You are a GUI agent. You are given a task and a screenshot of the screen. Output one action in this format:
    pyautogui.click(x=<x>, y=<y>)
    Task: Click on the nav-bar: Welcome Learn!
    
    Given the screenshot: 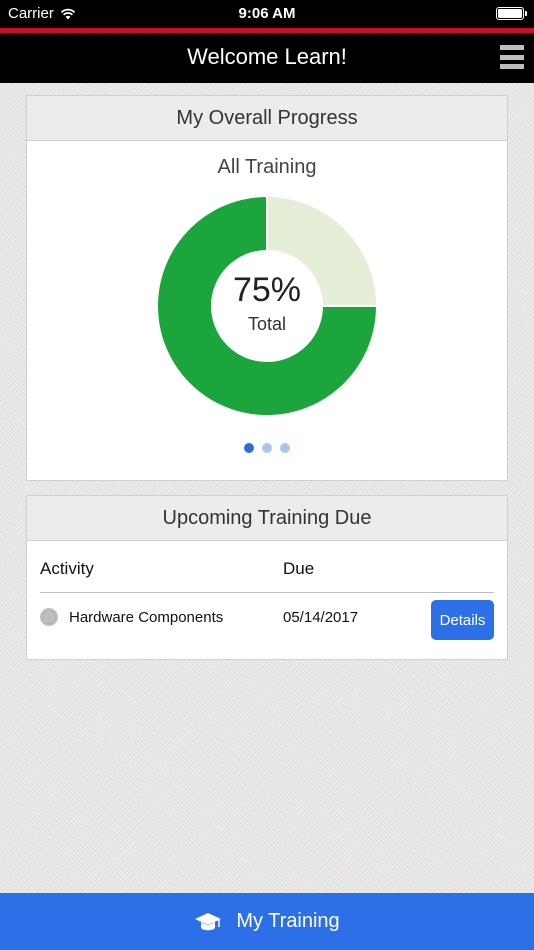 What is the action you would take?
    pyautogui.click(x=267, y=58)
    